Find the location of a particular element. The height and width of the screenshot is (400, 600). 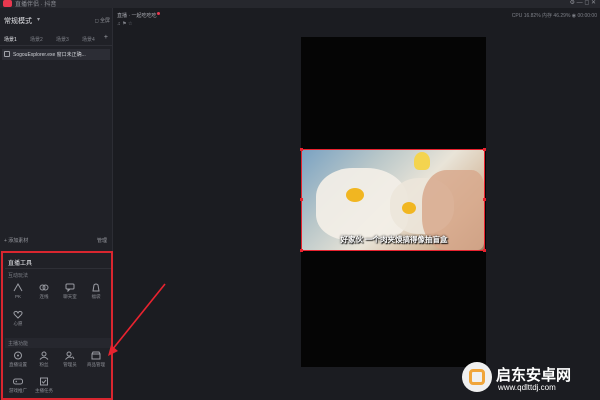

tool-chat: 聊天室 is located at coordinates (70, 292).